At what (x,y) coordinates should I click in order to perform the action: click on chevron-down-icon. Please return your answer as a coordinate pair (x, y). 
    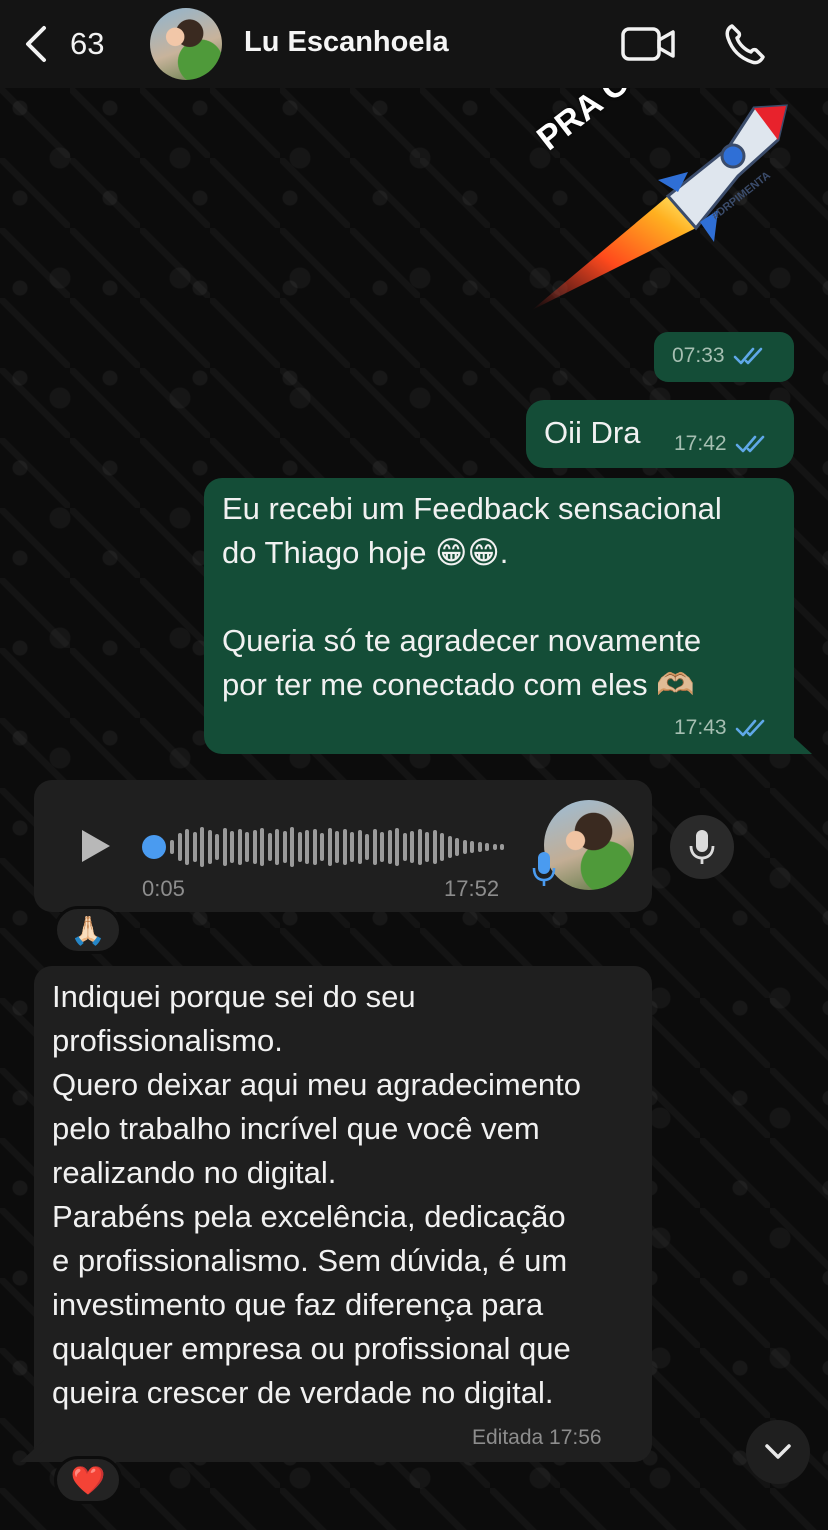
    Looking at the image, I should click on (778, 1451).